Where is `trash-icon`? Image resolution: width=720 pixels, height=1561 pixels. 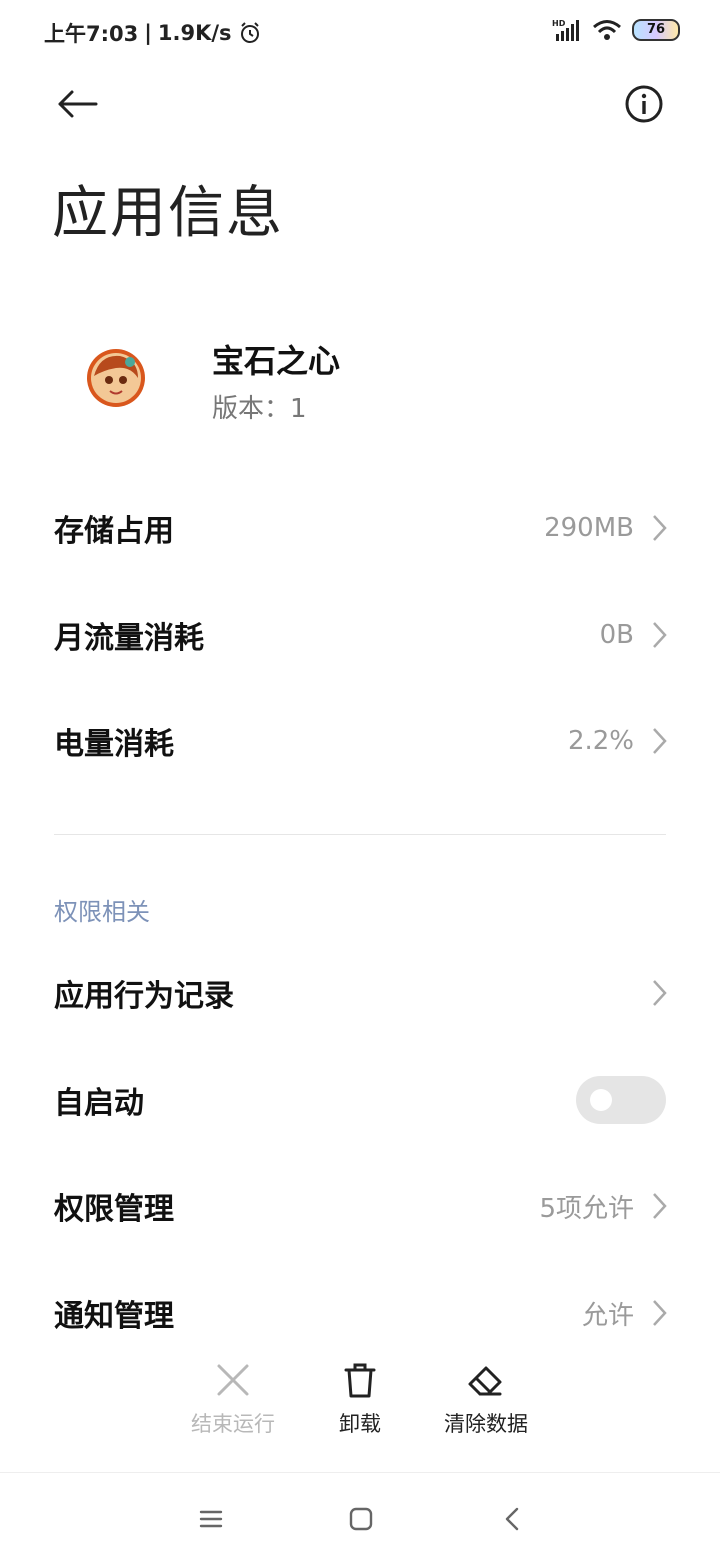 trash-icon is located at coordinates (360, 1380).